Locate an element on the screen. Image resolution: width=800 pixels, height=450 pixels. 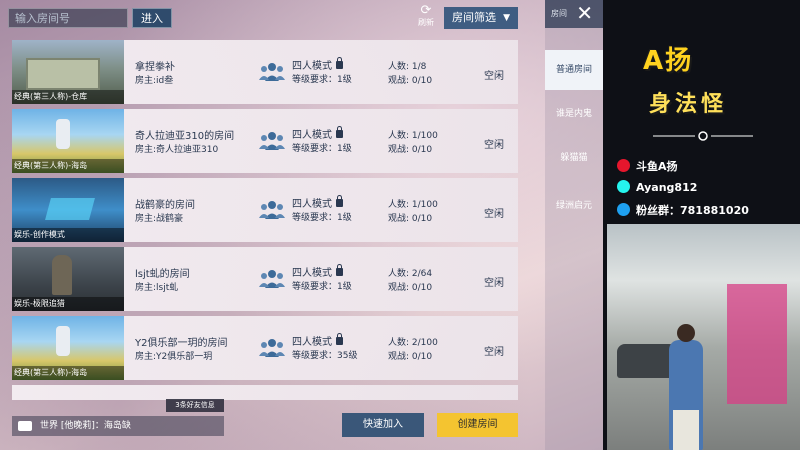
tab-room-category: 谁是内鬼 is located at coordinates (574, 114).